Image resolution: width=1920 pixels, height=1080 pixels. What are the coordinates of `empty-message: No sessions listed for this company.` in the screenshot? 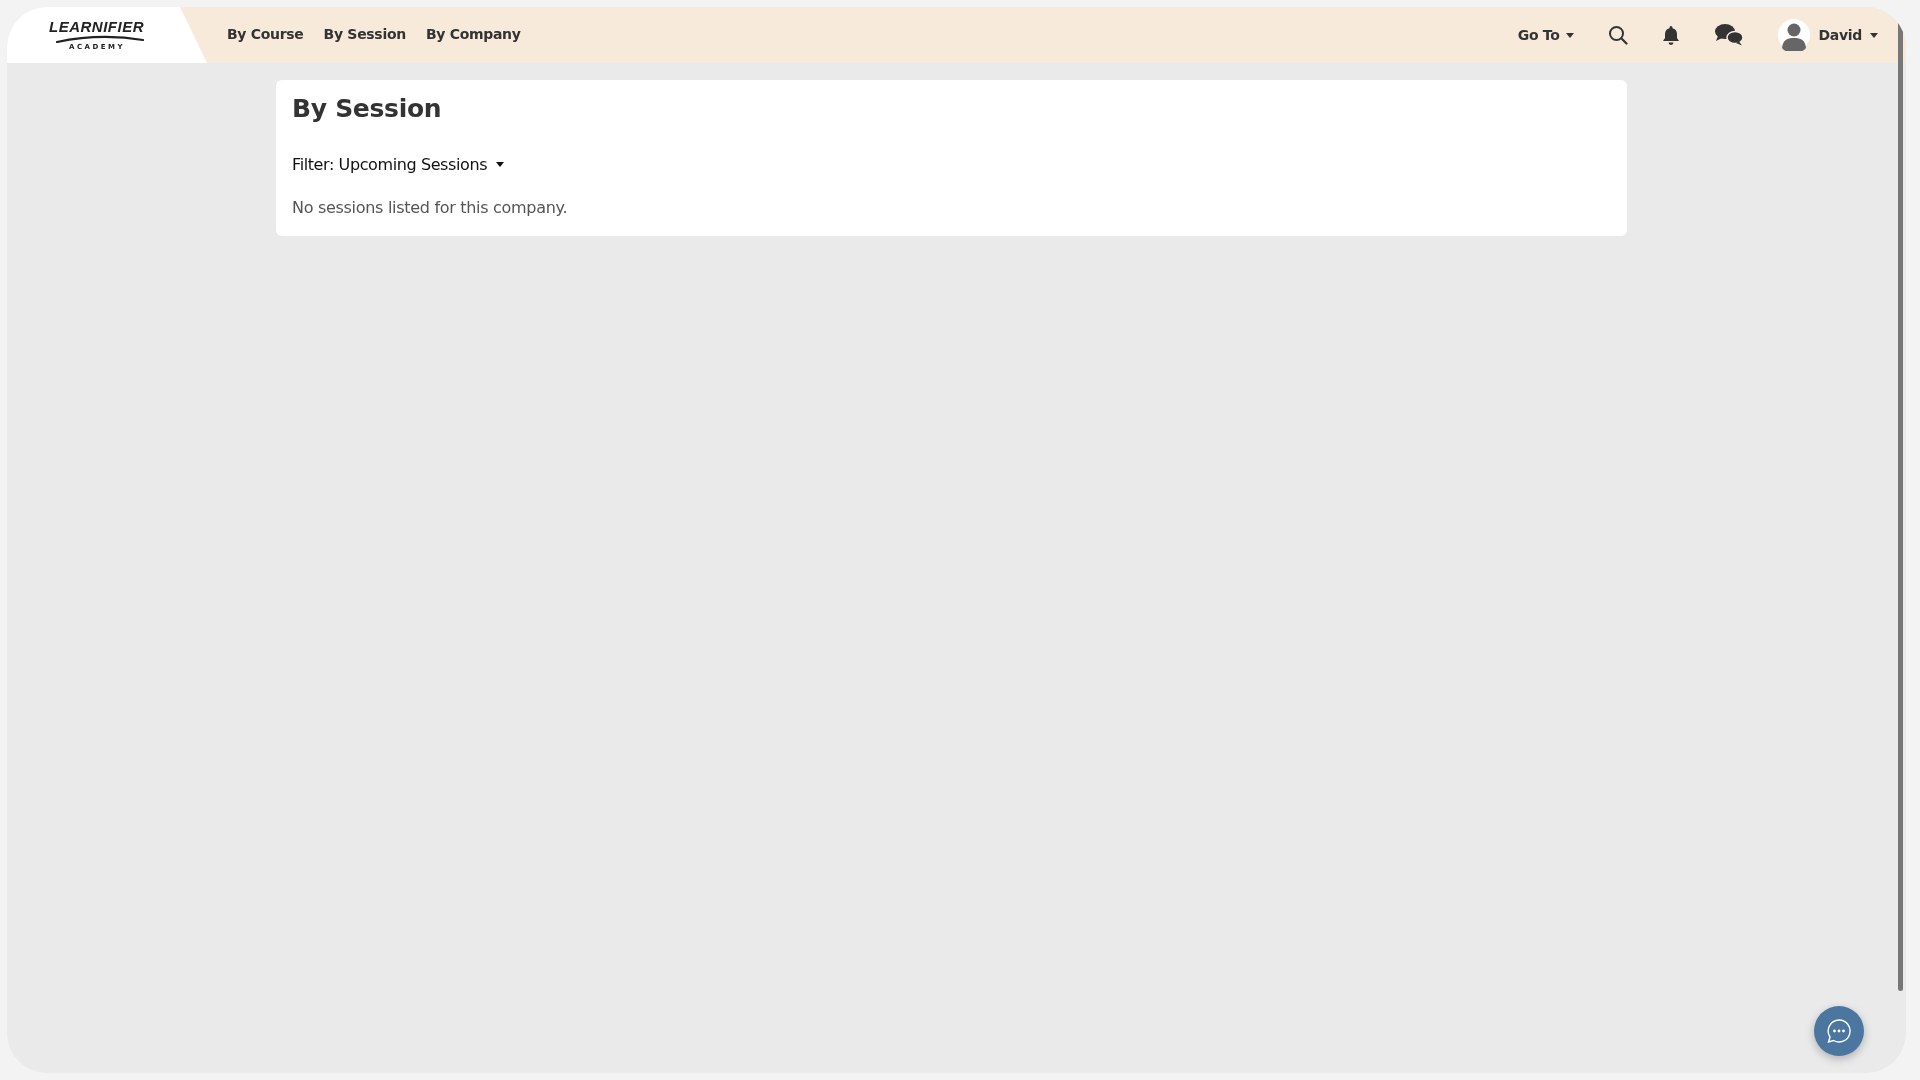 It's located at (430, 207).